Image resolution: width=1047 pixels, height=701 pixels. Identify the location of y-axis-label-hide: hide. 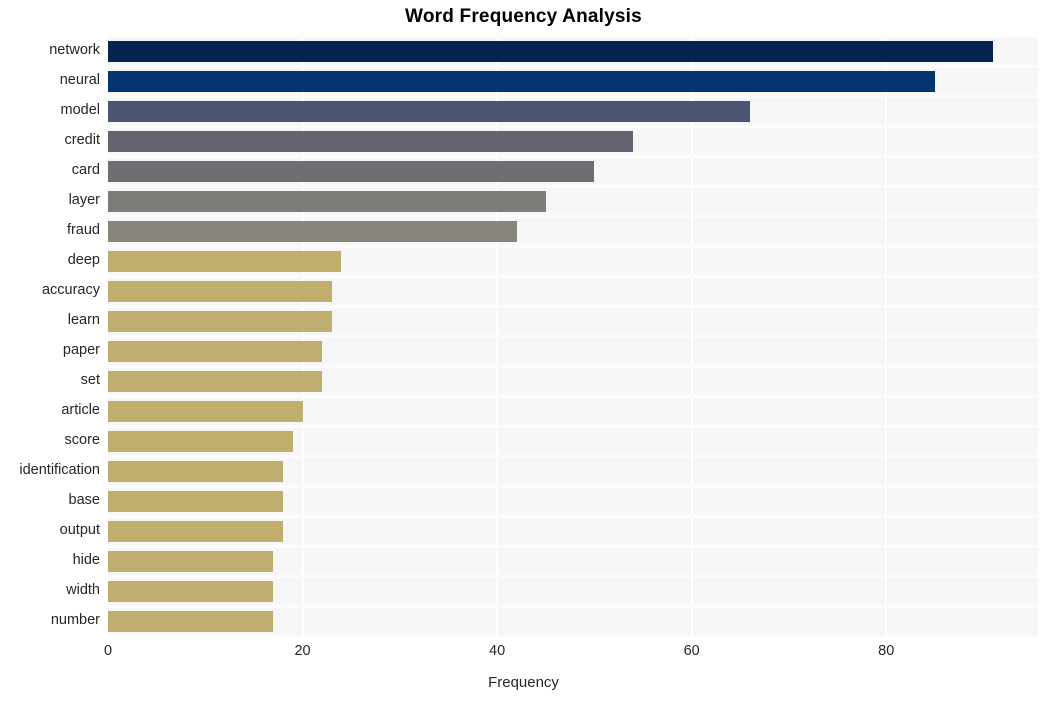
(86, 560).